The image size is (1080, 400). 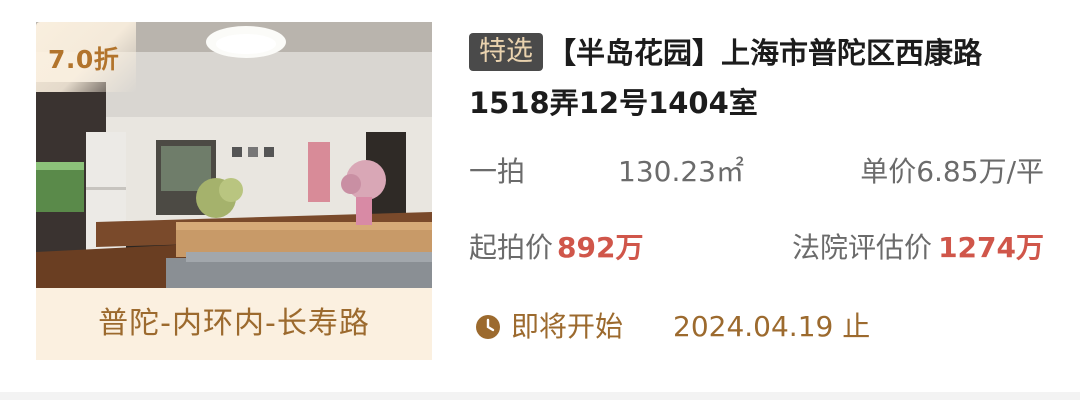 I want to click on court-price-label: 法院评估价, so click(x=862, y=247).